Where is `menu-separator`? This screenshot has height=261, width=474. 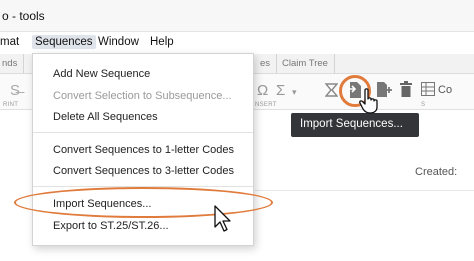
menu-separator is located at coordinates (143, 132).